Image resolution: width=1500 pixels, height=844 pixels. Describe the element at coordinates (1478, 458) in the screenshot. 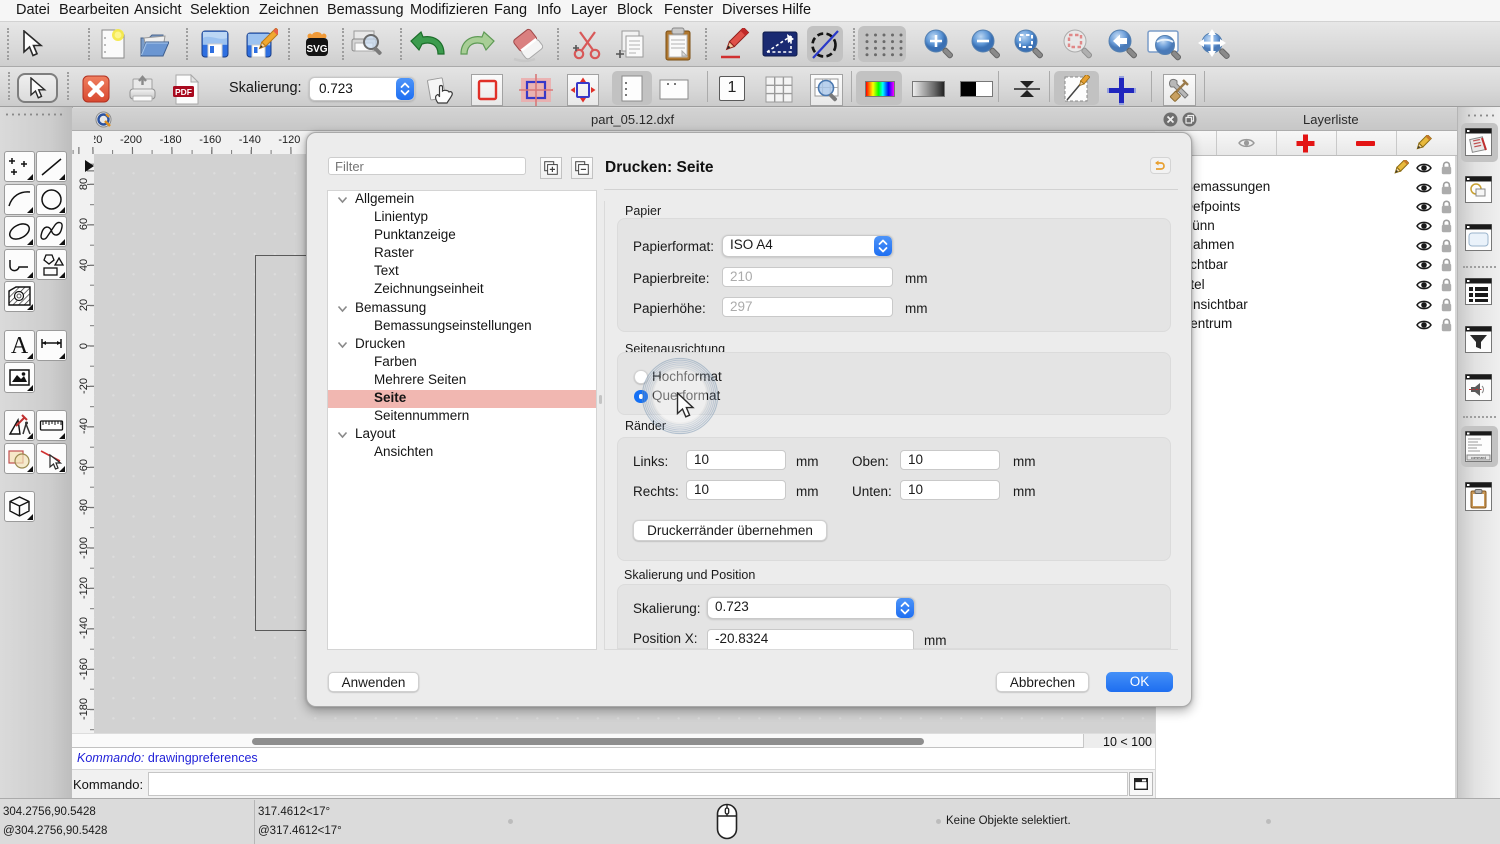

I see `svg-text: command` at that location.